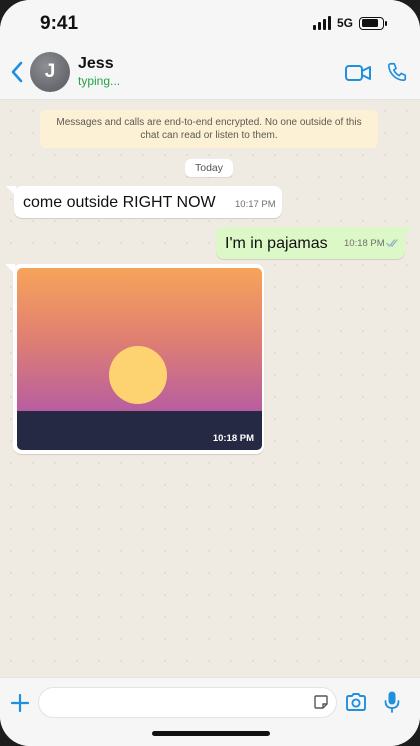  What do you see at coordinates (17, 72) in the screenshot?
I see `chevron-left-icon` at bounding box center [17, 72].